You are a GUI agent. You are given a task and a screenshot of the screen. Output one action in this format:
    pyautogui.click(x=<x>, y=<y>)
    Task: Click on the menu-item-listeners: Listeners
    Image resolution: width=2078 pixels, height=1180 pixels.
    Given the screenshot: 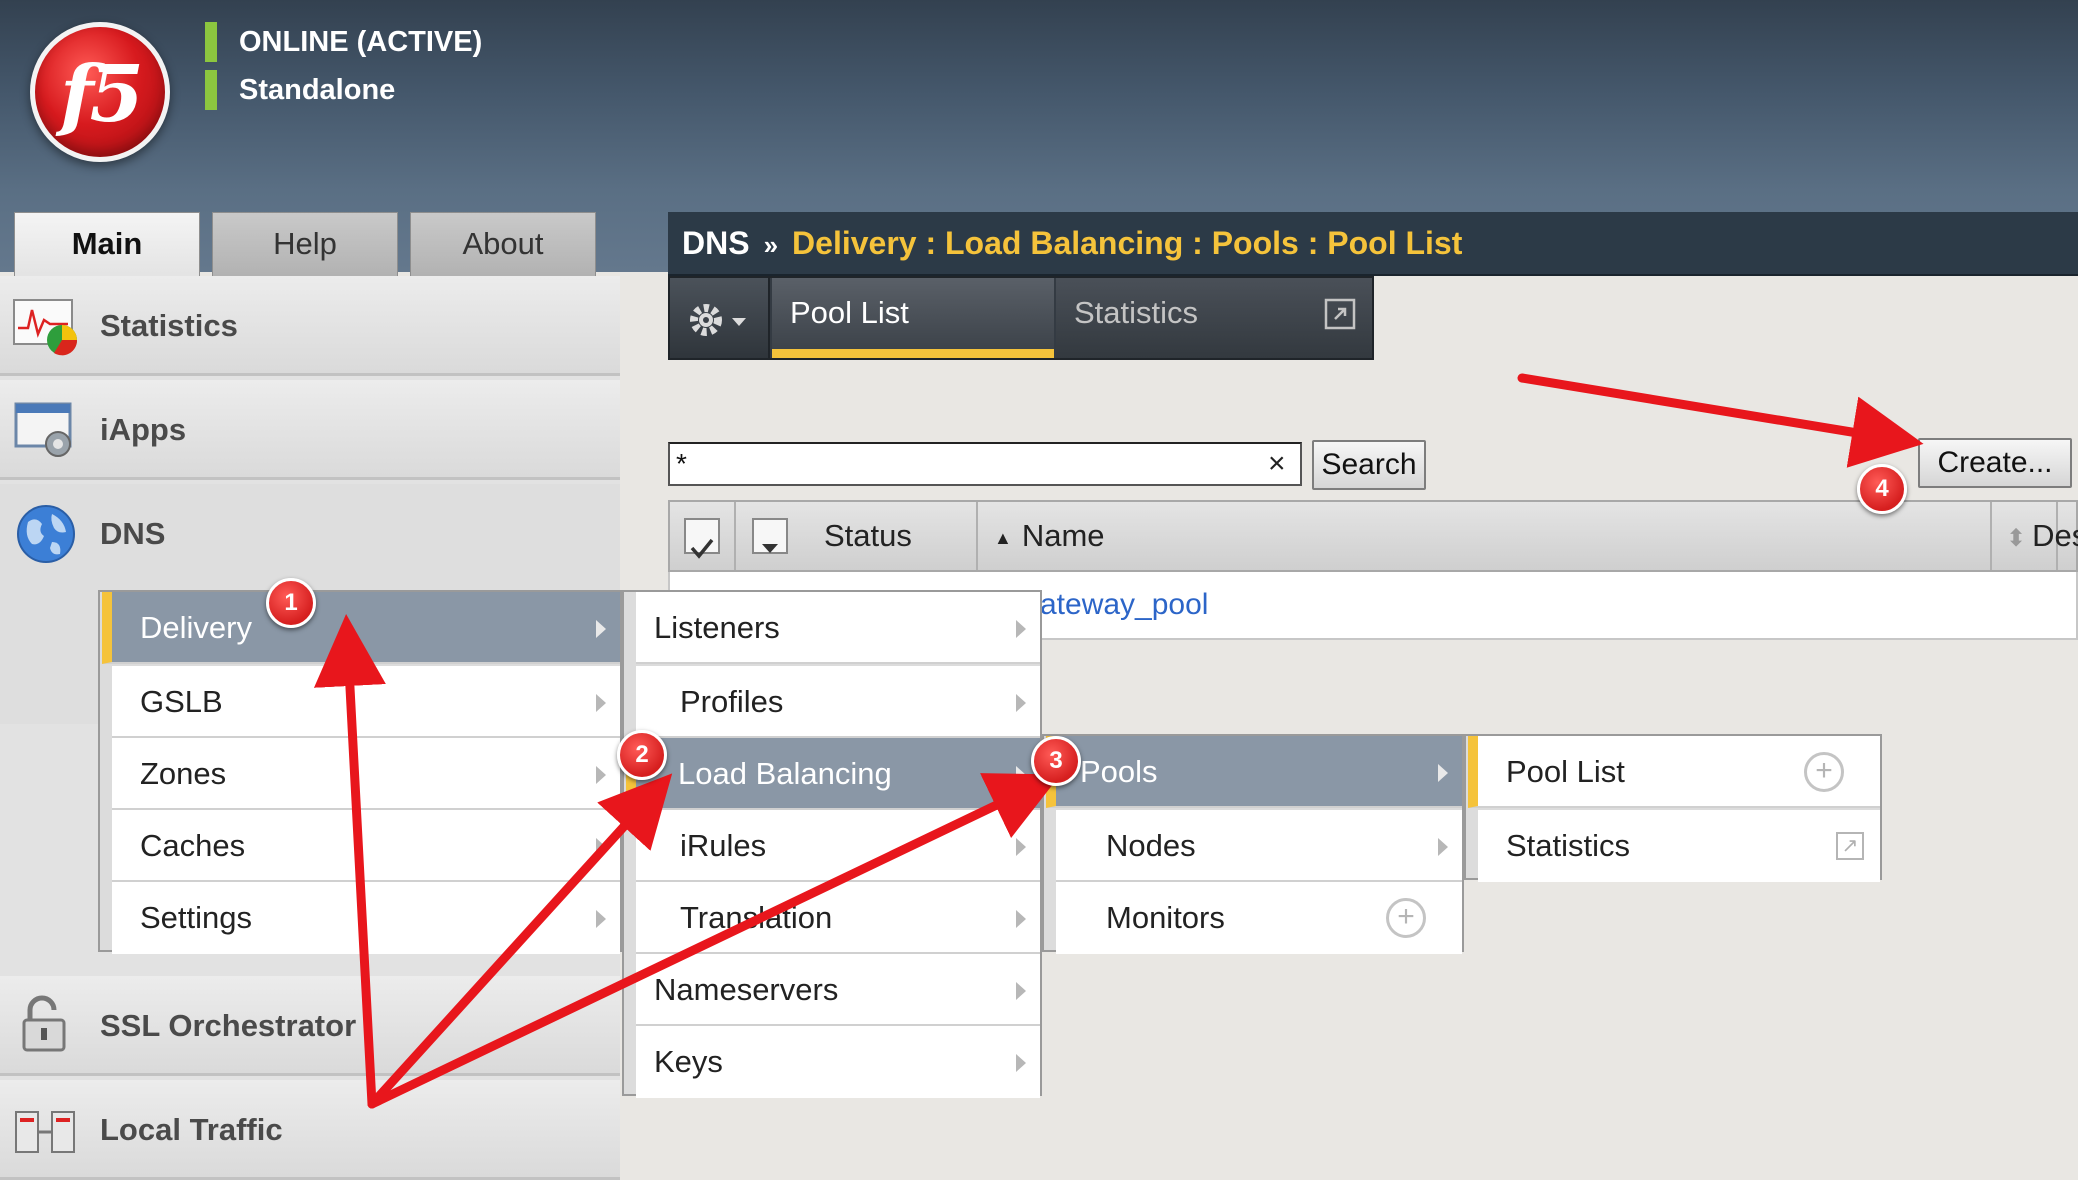 What is the action you would take?
    pyautogui.click(x=838, y=628)
    